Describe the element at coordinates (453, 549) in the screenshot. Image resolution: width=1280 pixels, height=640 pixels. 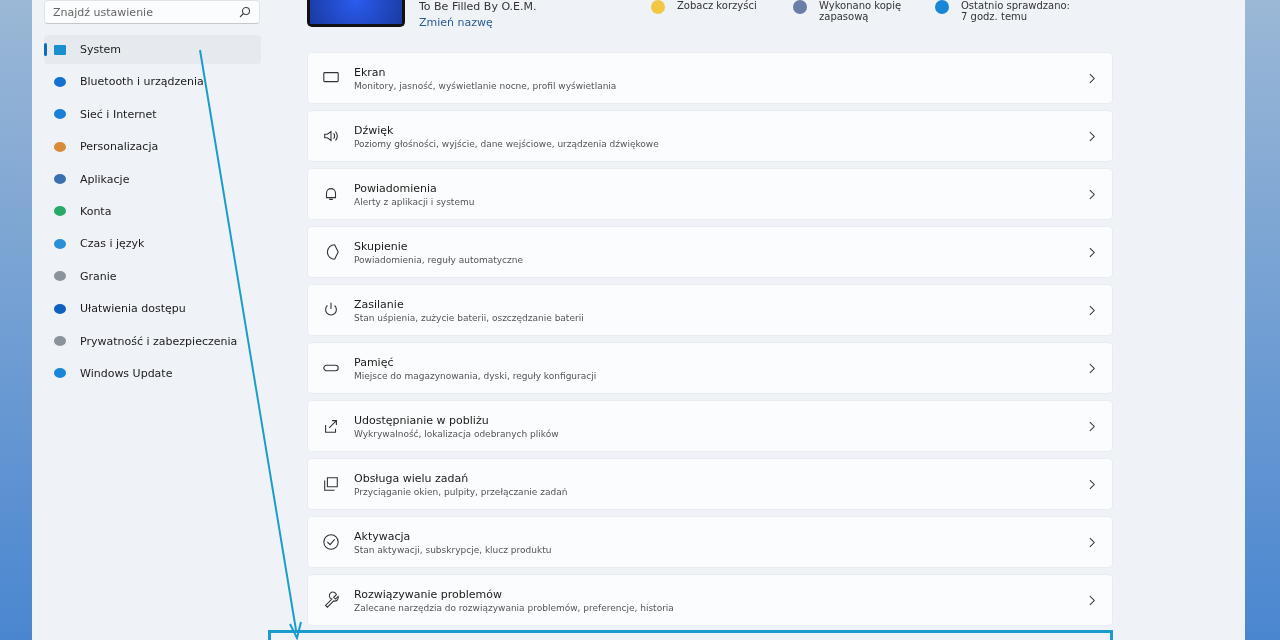
I see `setting-description: Stan aktywacji, subskrypcje, klucz produktu` at that location.